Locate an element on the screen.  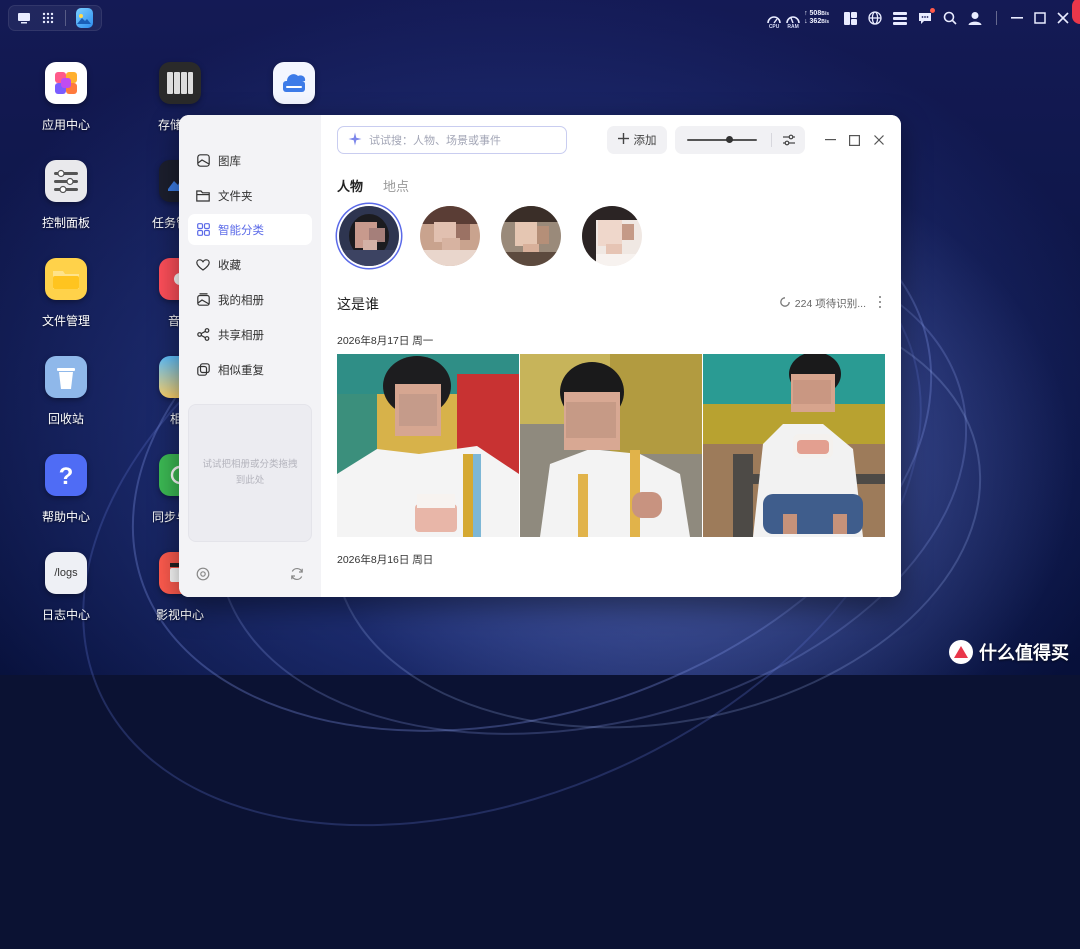
search-input: 试试搜：人物、场景或事件 is located at coordinates (452, 140).